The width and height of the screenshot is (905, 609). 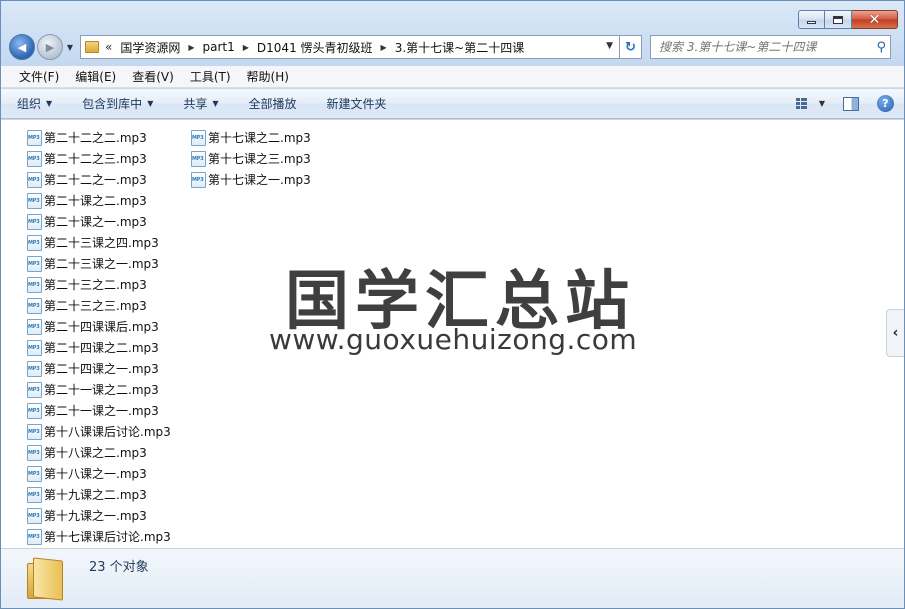 What do you see at coordinates (99, 200) in the screenshot?
I see `file-item: 第二十课之二.mp3` at bounding box center [99, 200].